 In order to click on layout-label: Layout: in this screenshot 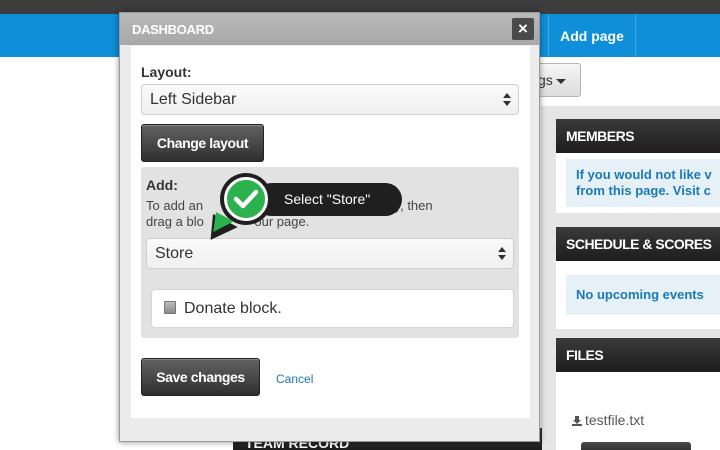, I will do `click(166, 72)`.